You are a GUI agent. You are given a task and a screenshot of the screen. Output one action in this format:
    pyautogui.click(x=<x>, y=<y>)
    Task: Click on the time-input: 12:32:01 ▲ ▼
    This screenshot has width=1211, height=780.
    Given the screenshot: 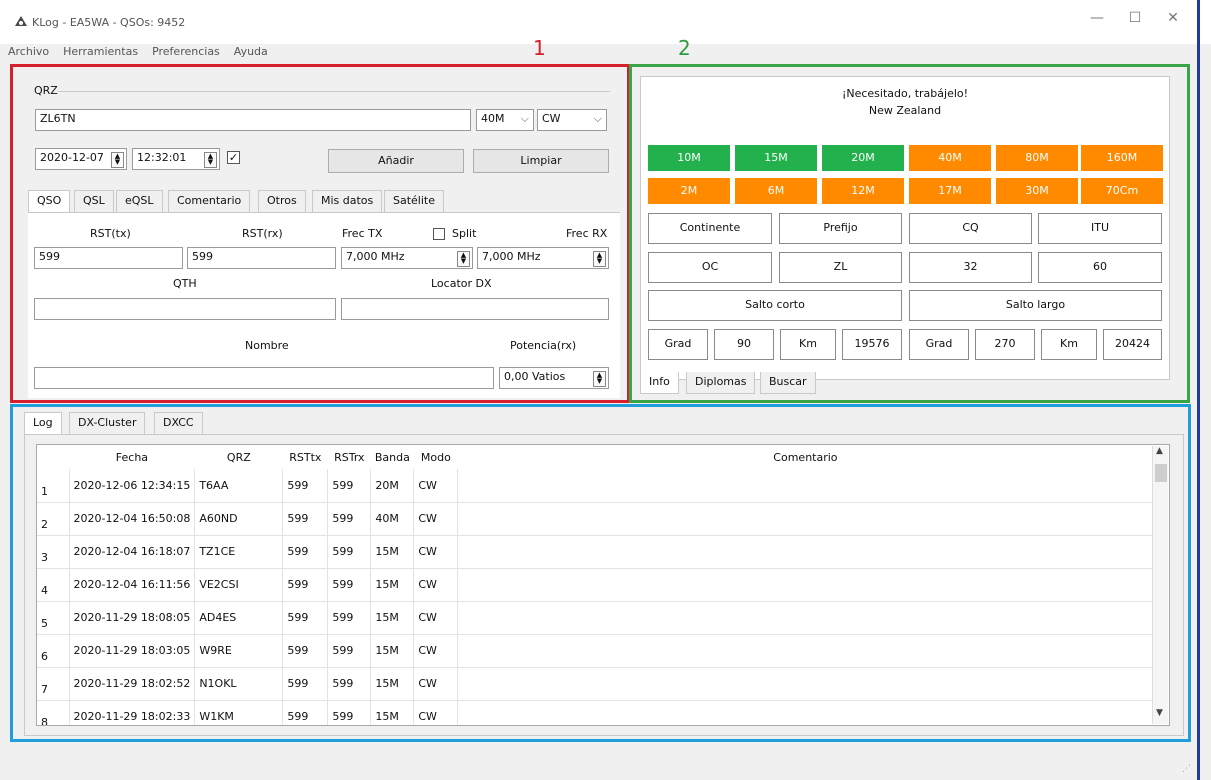 What is the action you would take?
    pyautogui.click(x=176, y=159)
    